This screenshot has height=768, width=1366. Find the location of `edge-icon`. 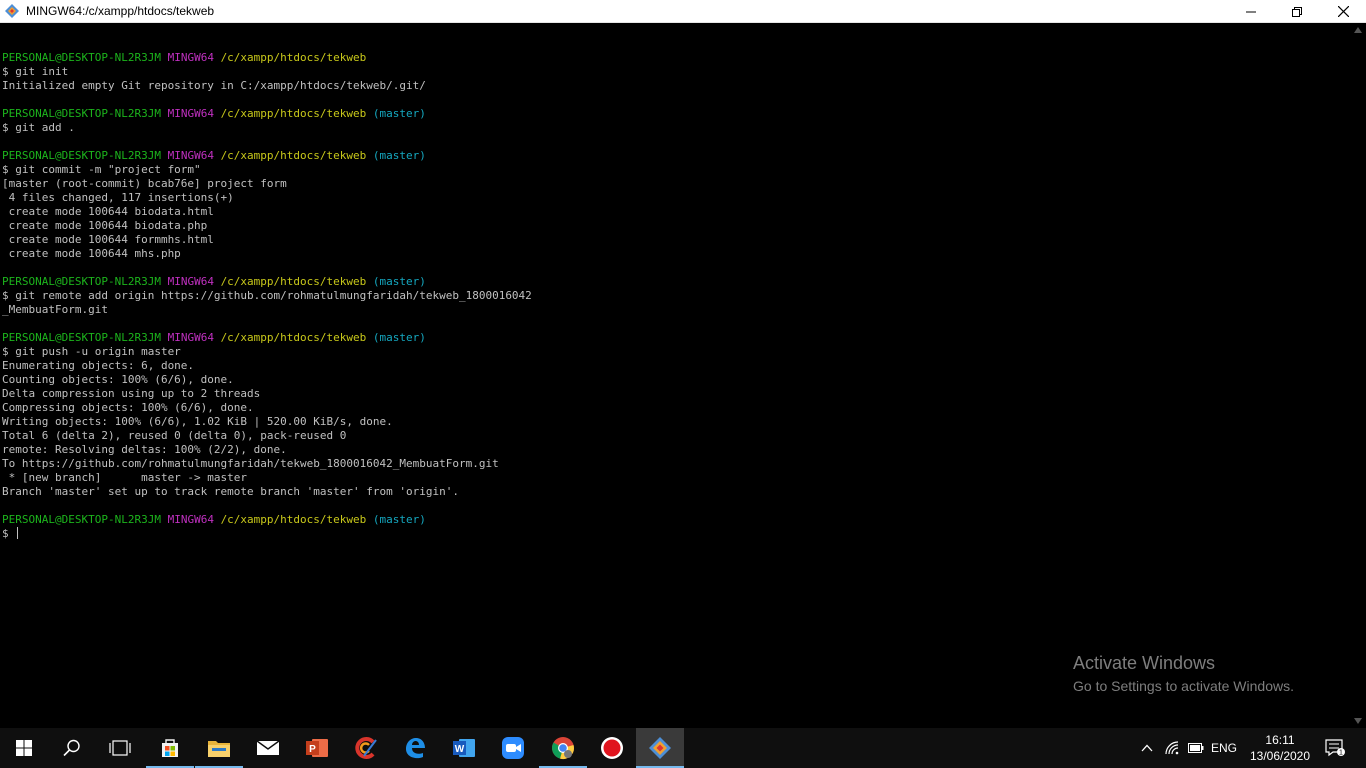

edge-icon is located at coordinates (415, 748).